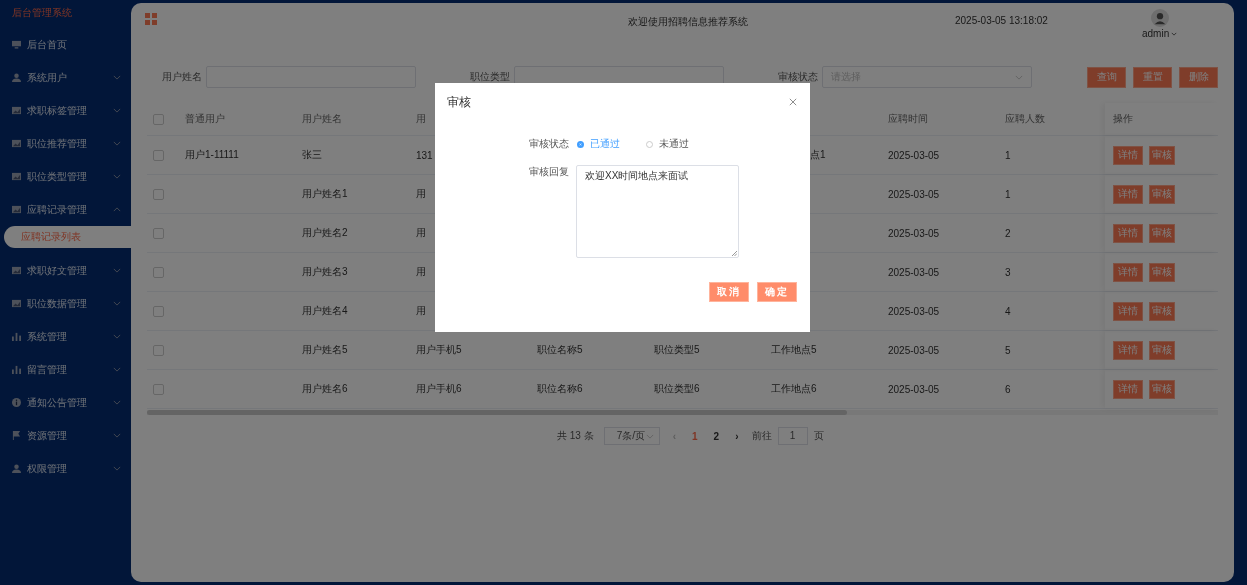  Describe the element at coordinates (777, 292) in the screenshot. I see `dialog-button: 确定` at that location.